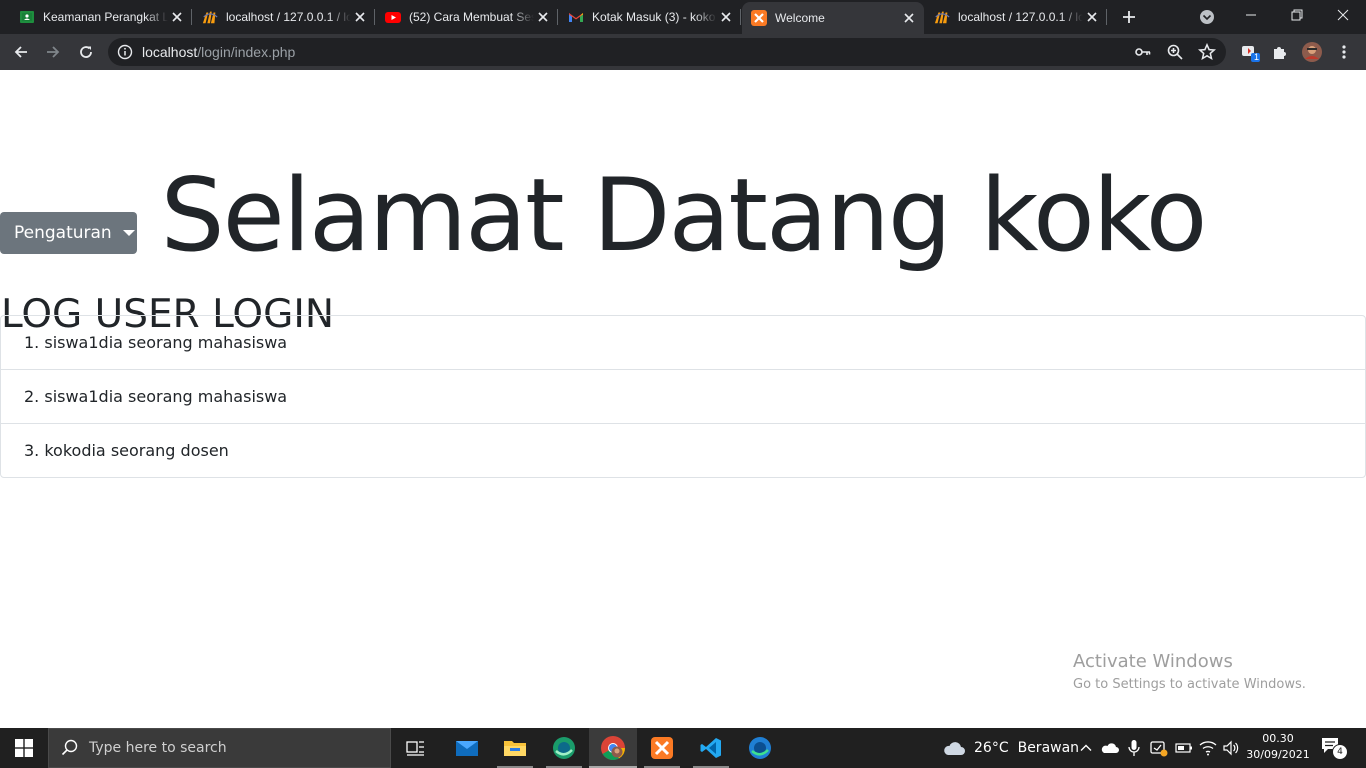 The height and width of the screenshot is (768, 1366). What do you see at coordinates (105, 17) in the screenshot?
I see `tab-title: Keamanan Perangkat Lunak` at bounding box center [105, 17].